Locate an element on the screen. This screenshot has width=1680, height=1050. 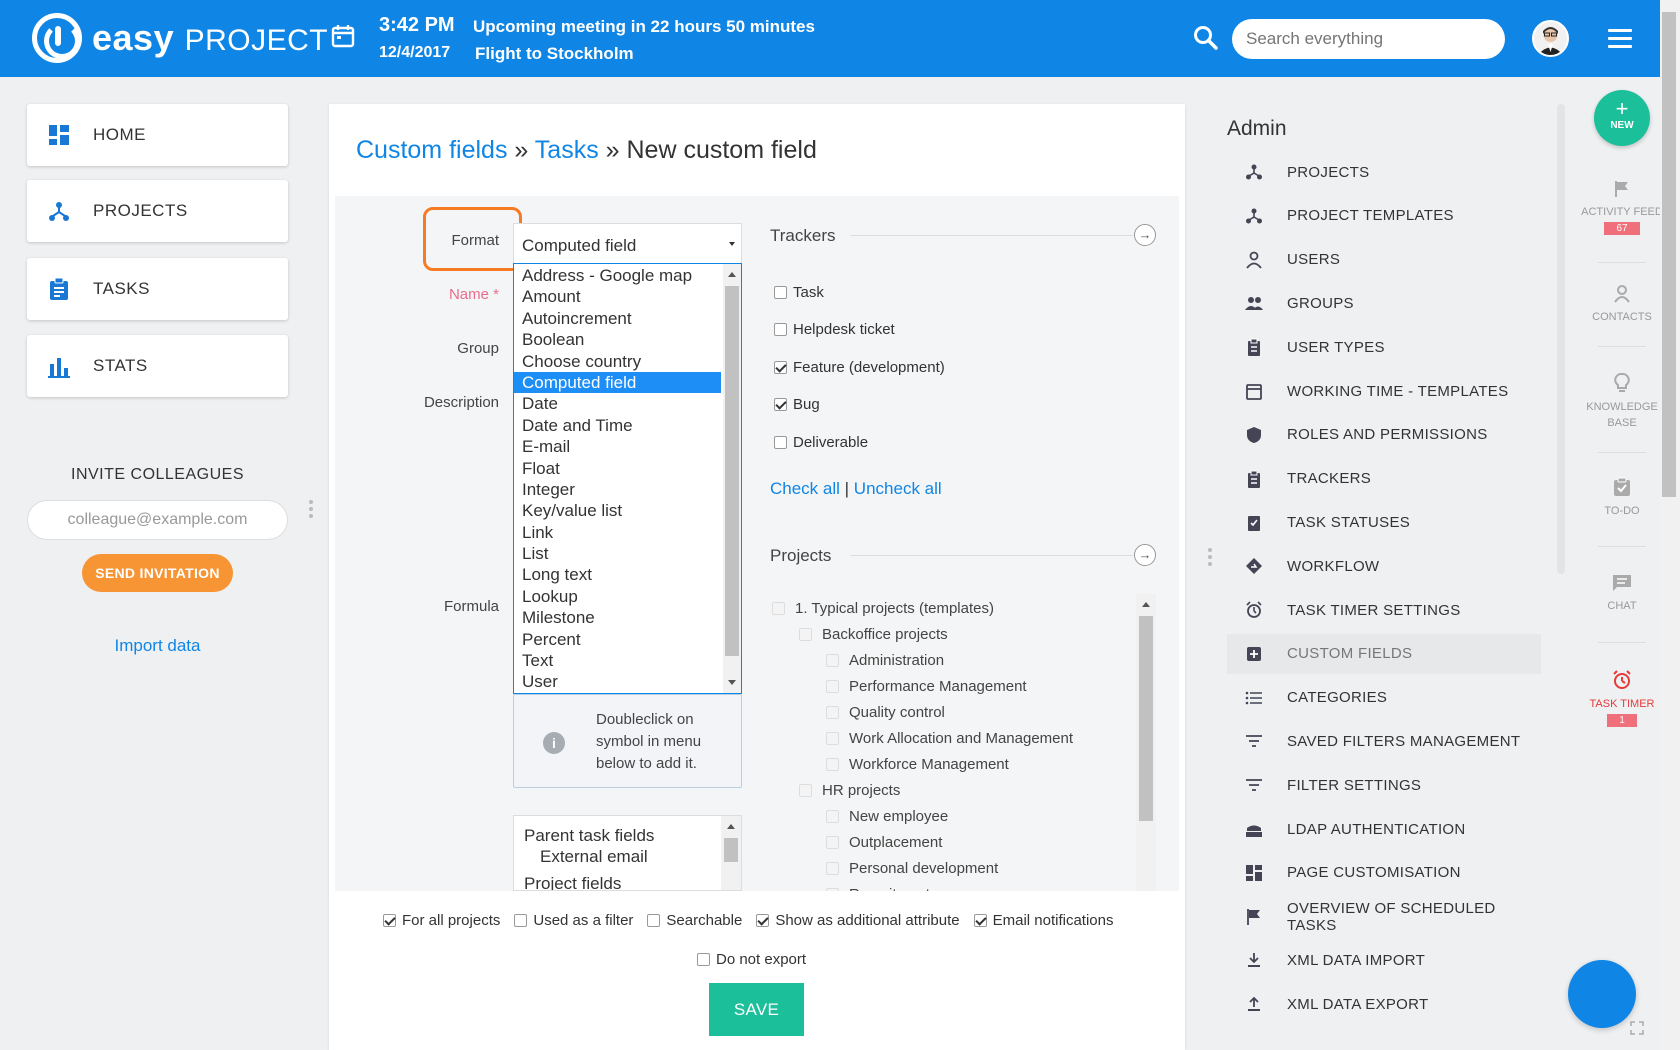
tracker-option: Deliverable is located at coordinates (821, 442).